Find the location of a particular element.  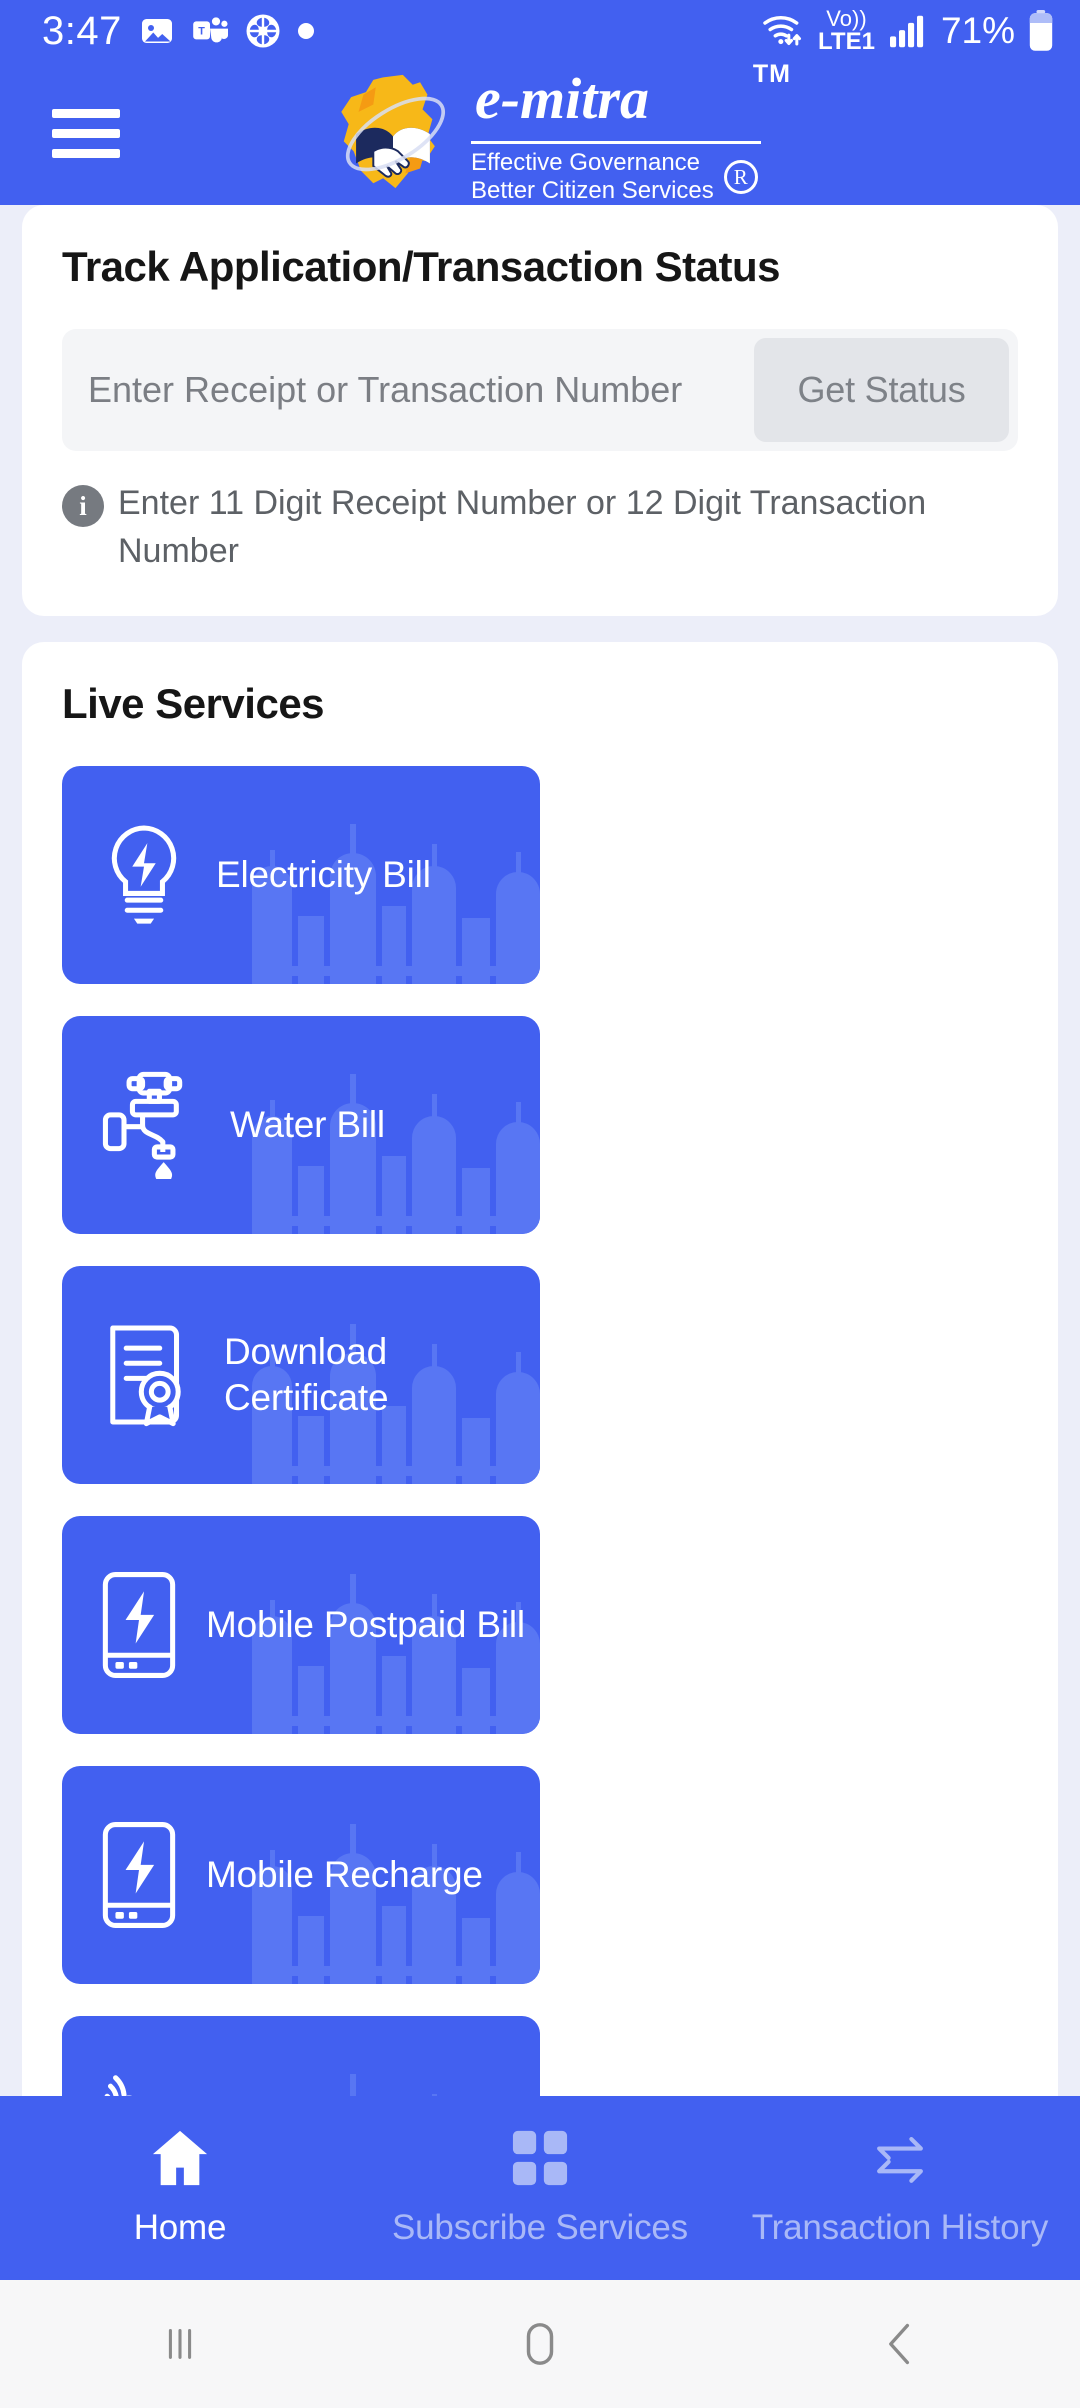

tagline-line-1: Effective Governance is located at coordinates (586, 163).